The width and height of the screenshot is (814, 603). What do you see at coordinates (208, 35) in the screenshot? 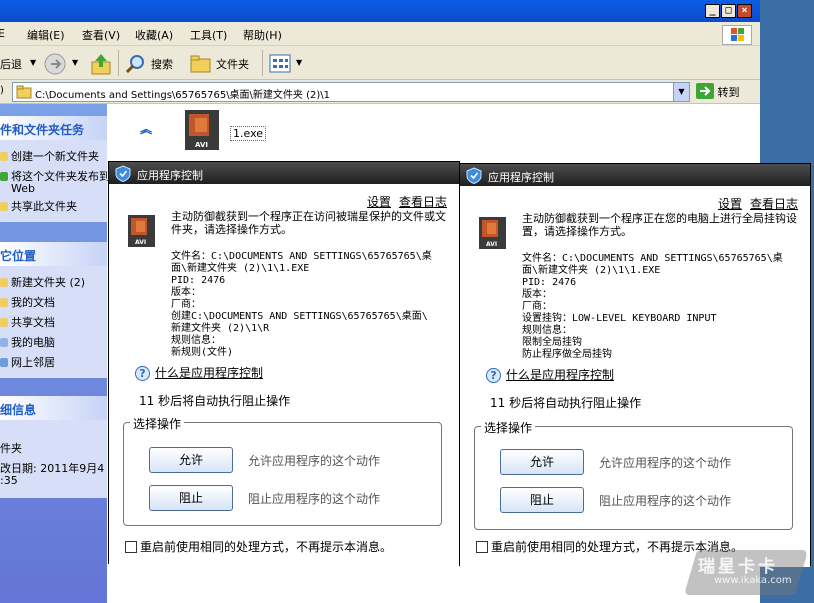
I see `menu-tools: 工具(T)` at bounding box center [208, 35].